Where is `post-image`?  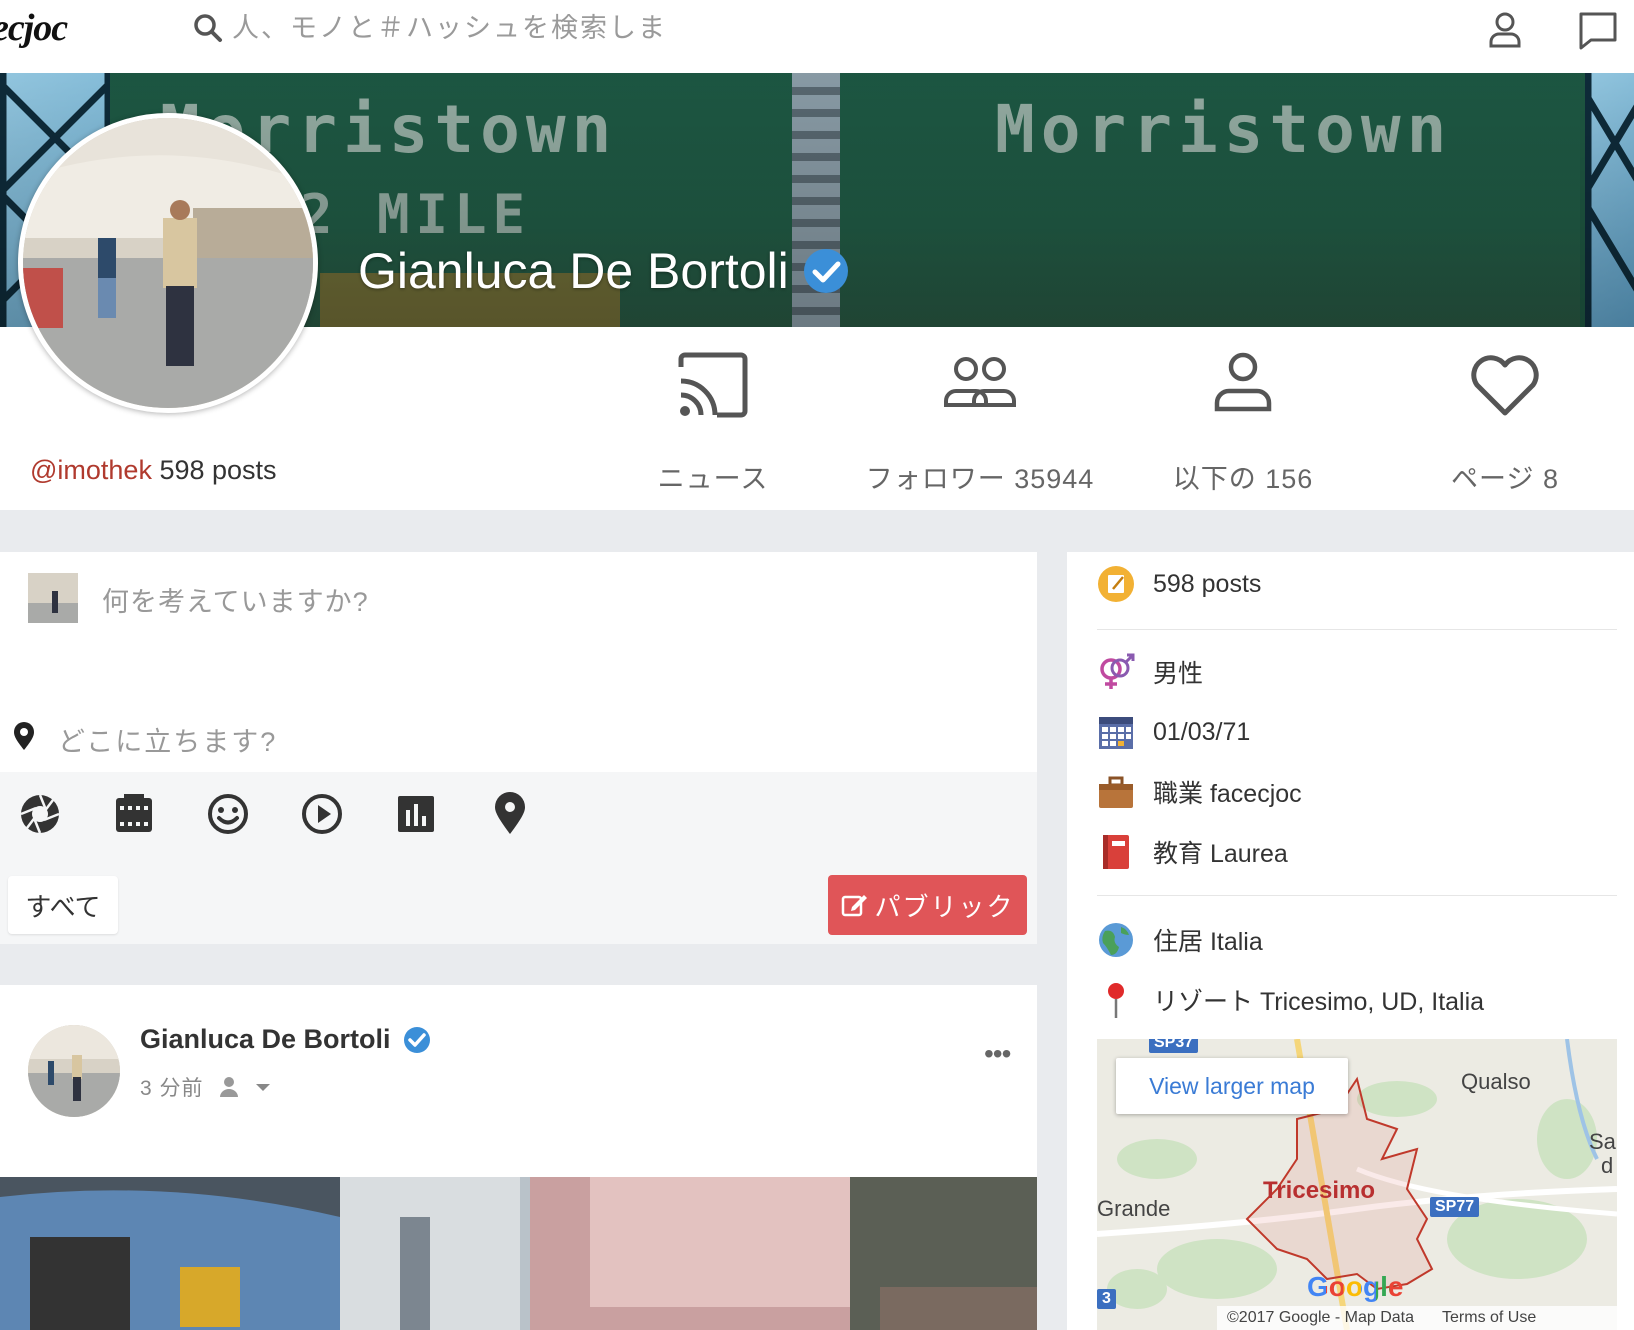 post-image is located at coordinates (518, 1253).